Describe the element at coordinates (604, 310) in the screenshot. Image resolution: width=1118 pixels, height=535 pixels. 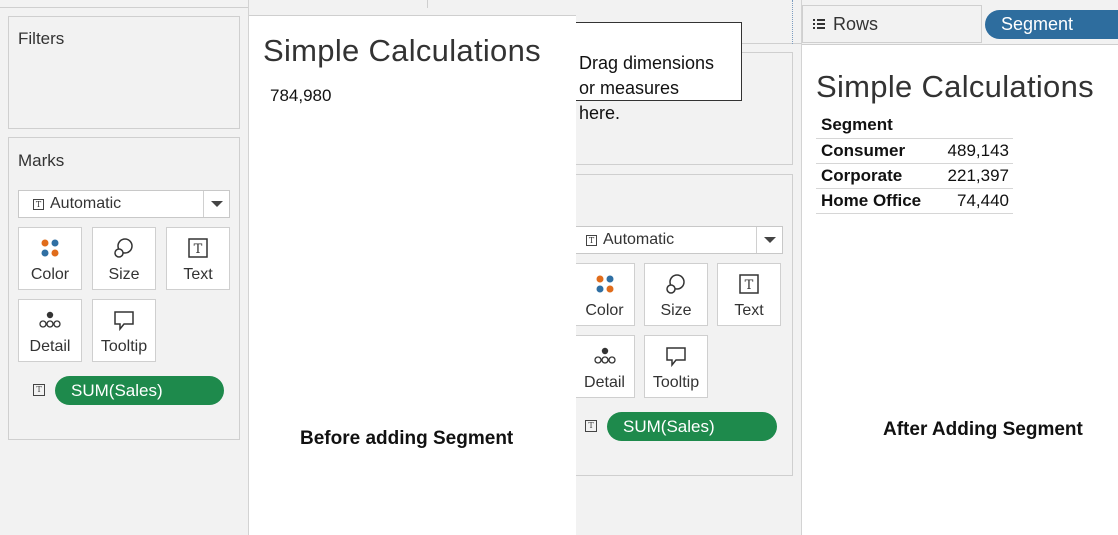
I see `after-color-label: Color` at that location.